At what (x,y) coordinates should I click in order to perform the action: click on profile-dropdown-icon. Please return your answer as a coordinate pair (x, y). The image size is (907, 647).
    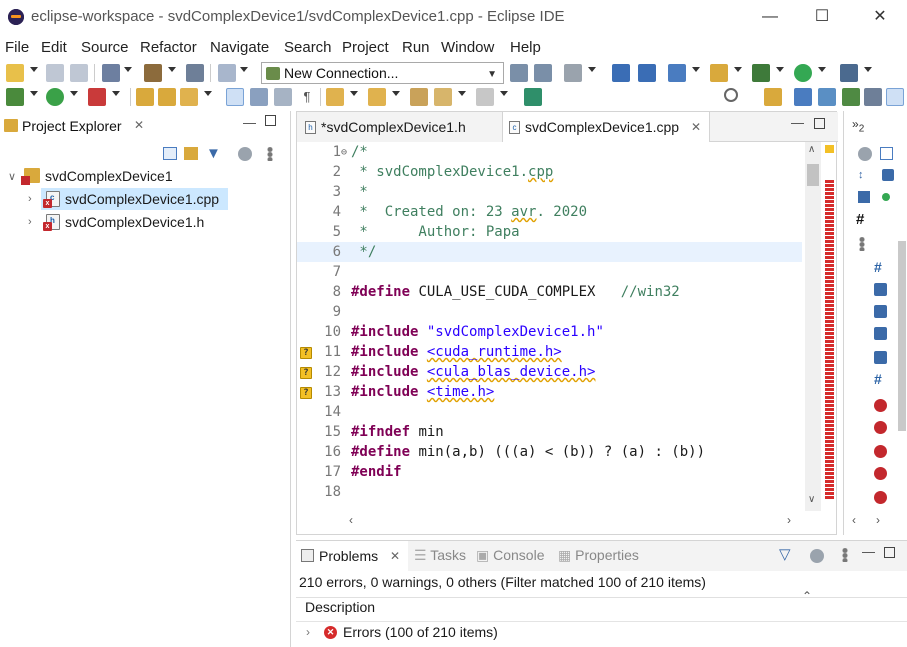
    Looking at the image, I should click on (116, 93).